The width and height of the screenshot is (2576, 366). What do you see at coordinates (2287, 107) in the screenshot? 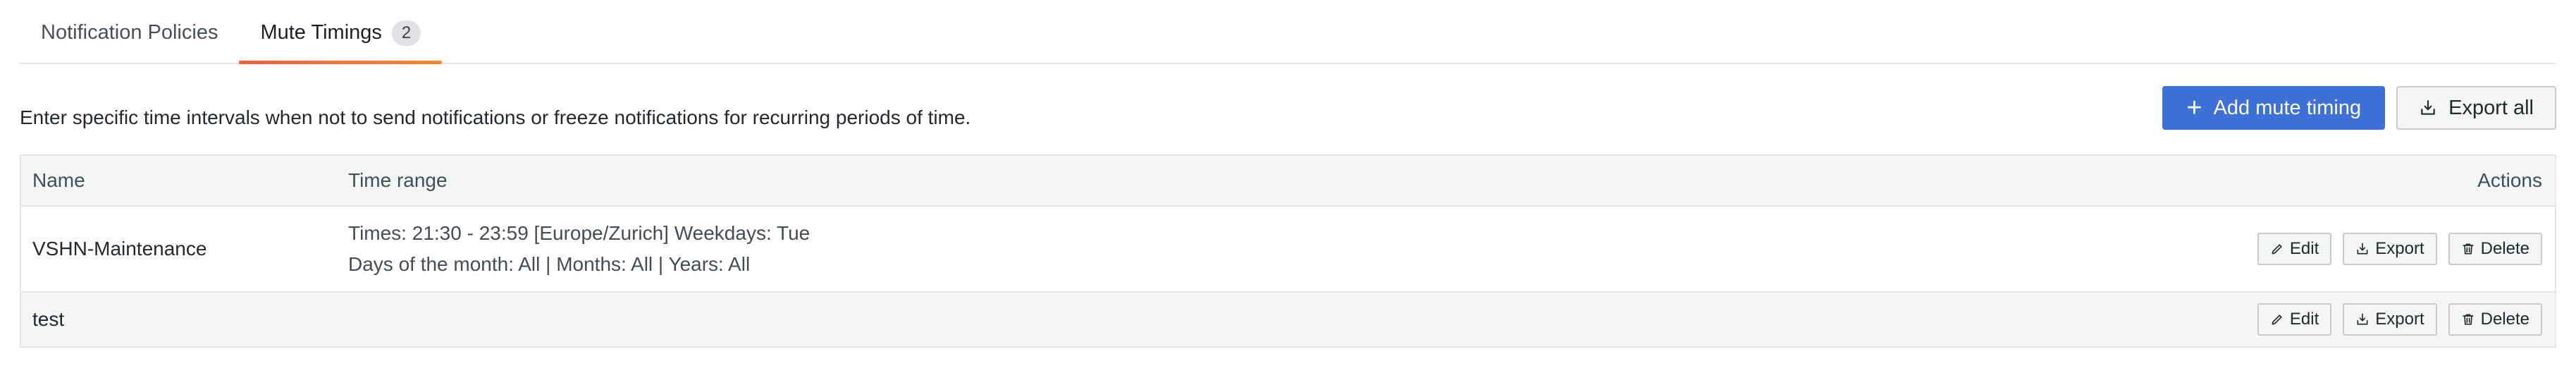
I see `add-mute-timing-label: Add mute timing` at bounding box center [2287, 107].